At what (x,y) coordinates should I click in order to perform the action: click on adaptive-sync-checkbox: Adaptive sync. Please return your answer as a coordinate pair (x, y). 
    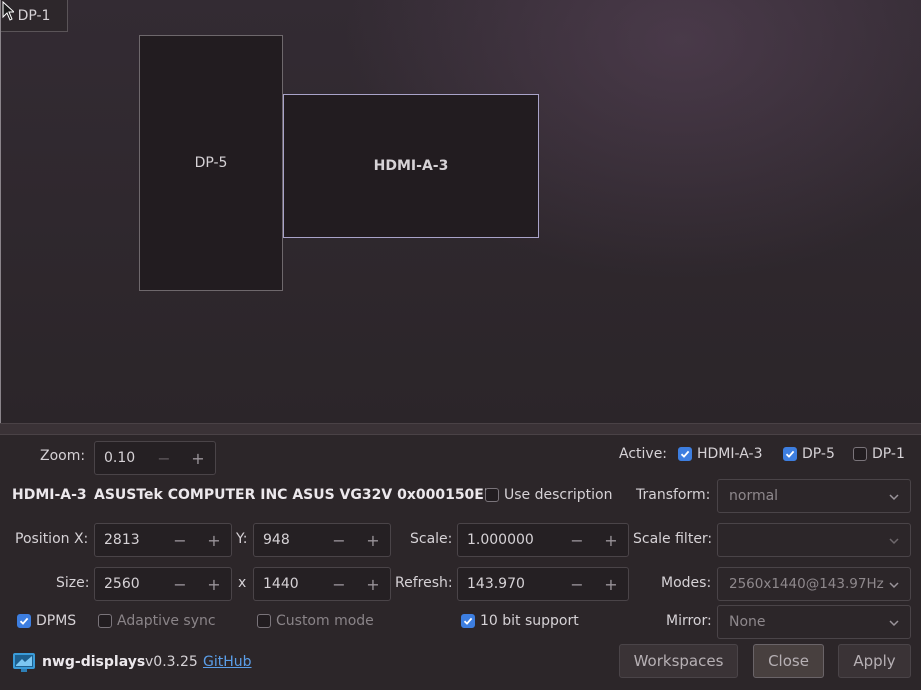
    Looking at the image, I should click on (157, 621).